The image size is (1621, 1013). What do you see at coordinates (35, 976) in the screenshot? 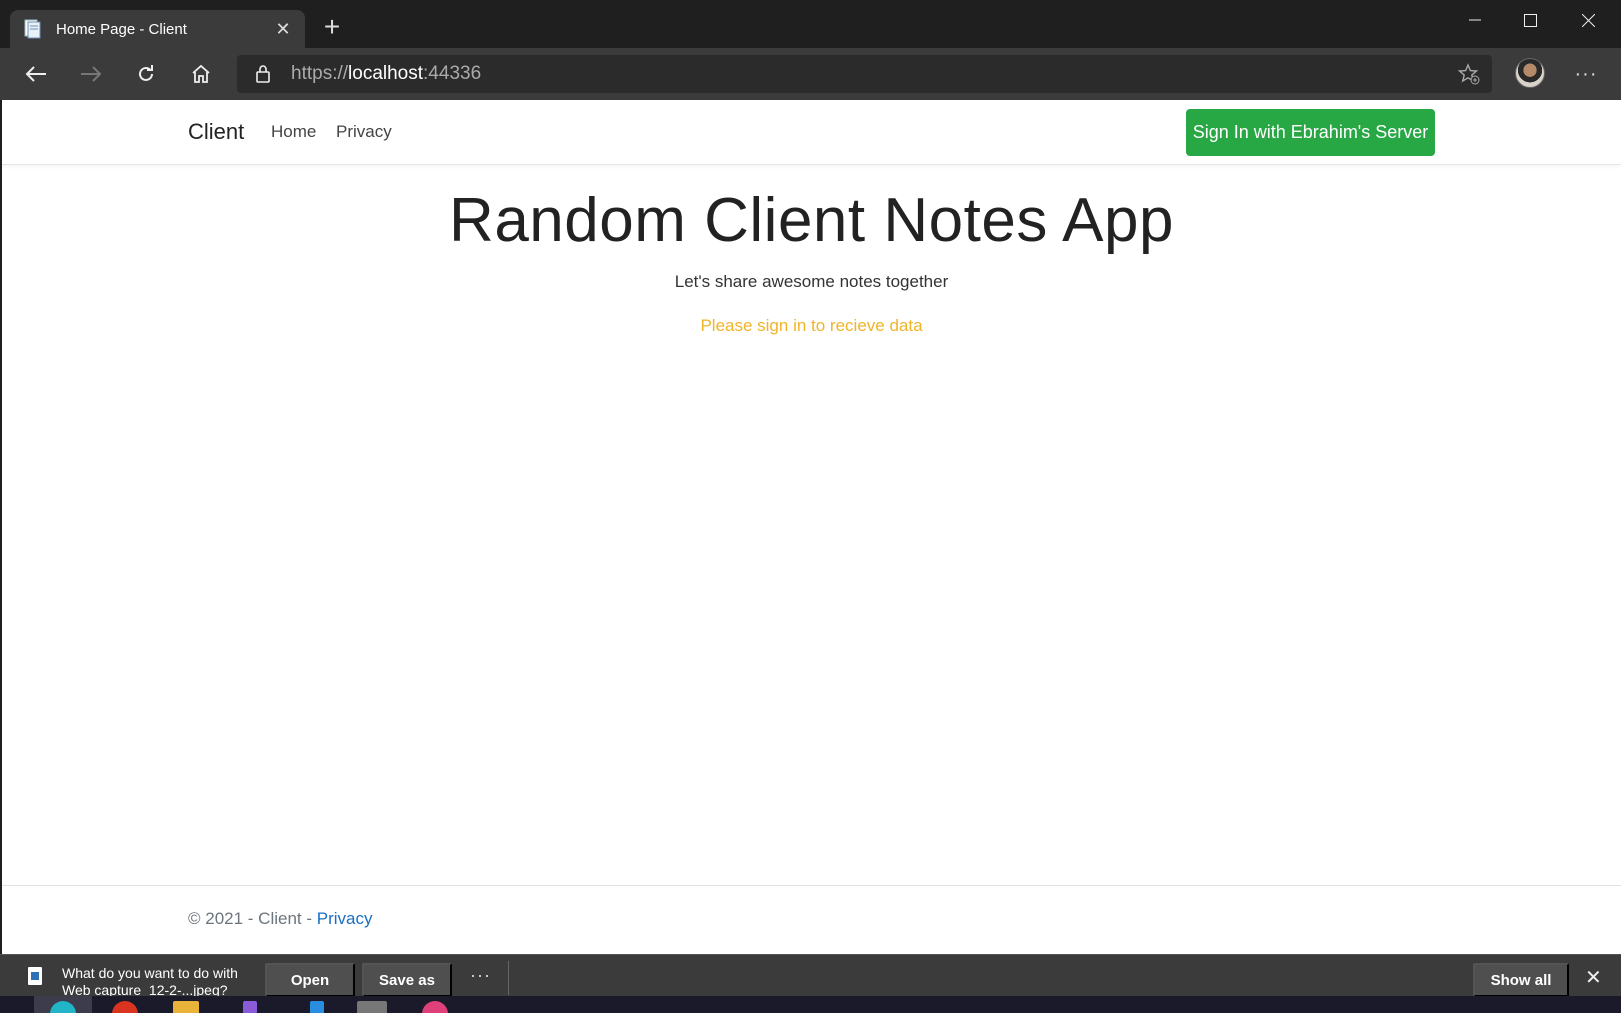
I see `file-icon` at bounding box center [35, 976].